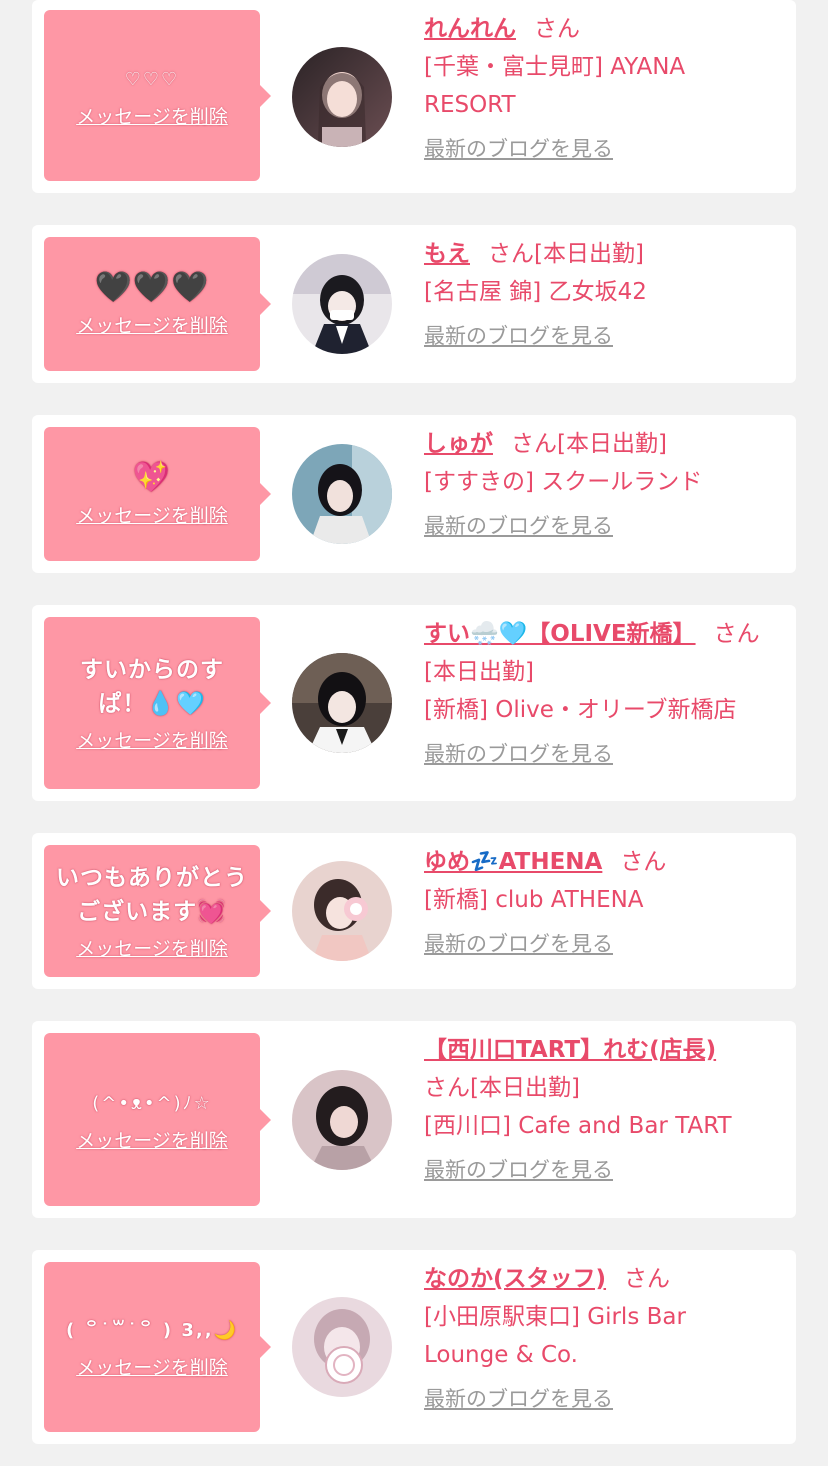 The width and height of the screenshot is (828, 1466). I want to click on cast-name-link: 【西川口TART】れむ(店長), so click(570, 1050).